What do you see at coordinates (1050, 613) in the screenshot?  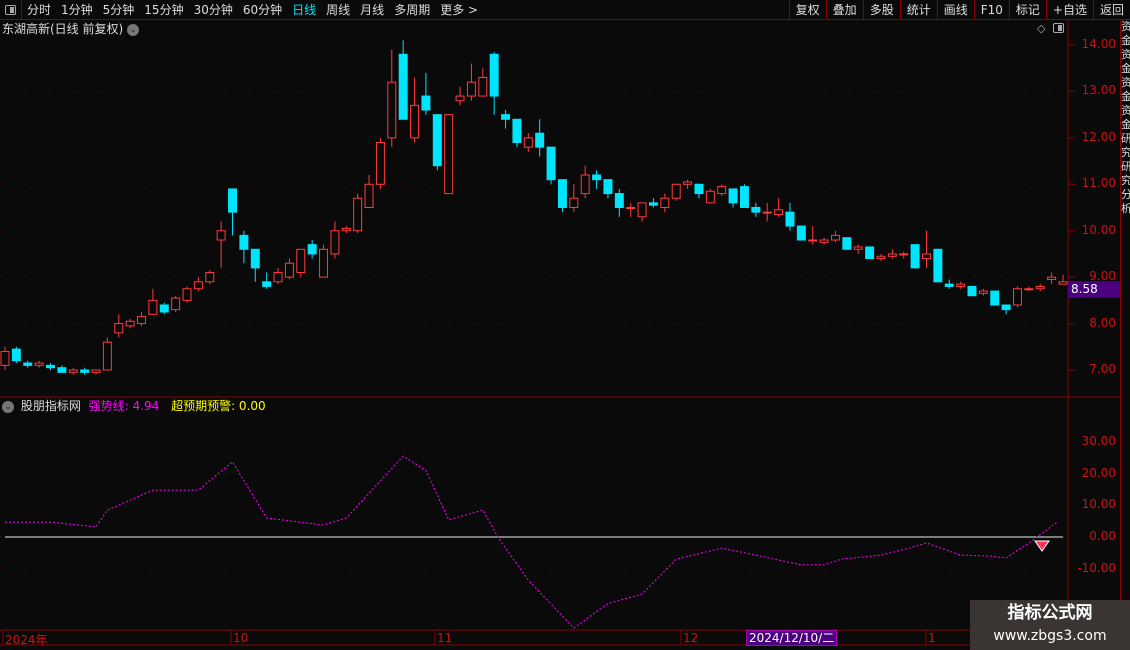 I see `watermark-title: 指标公式网` at bounding box center [1050, 613].